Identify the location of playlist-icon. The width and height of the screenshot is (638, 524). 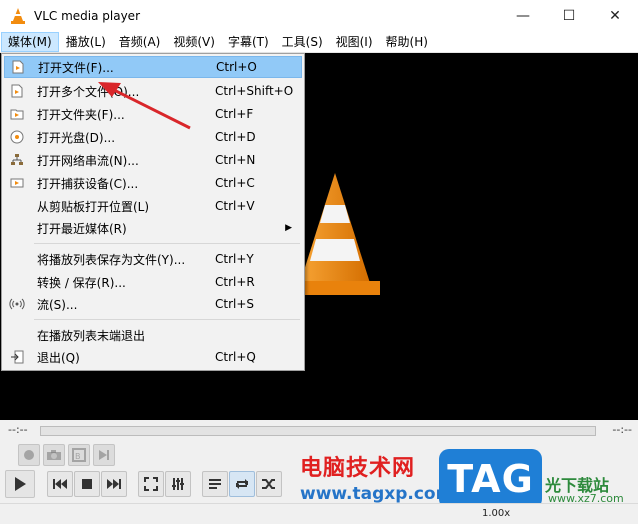
(215, 484).